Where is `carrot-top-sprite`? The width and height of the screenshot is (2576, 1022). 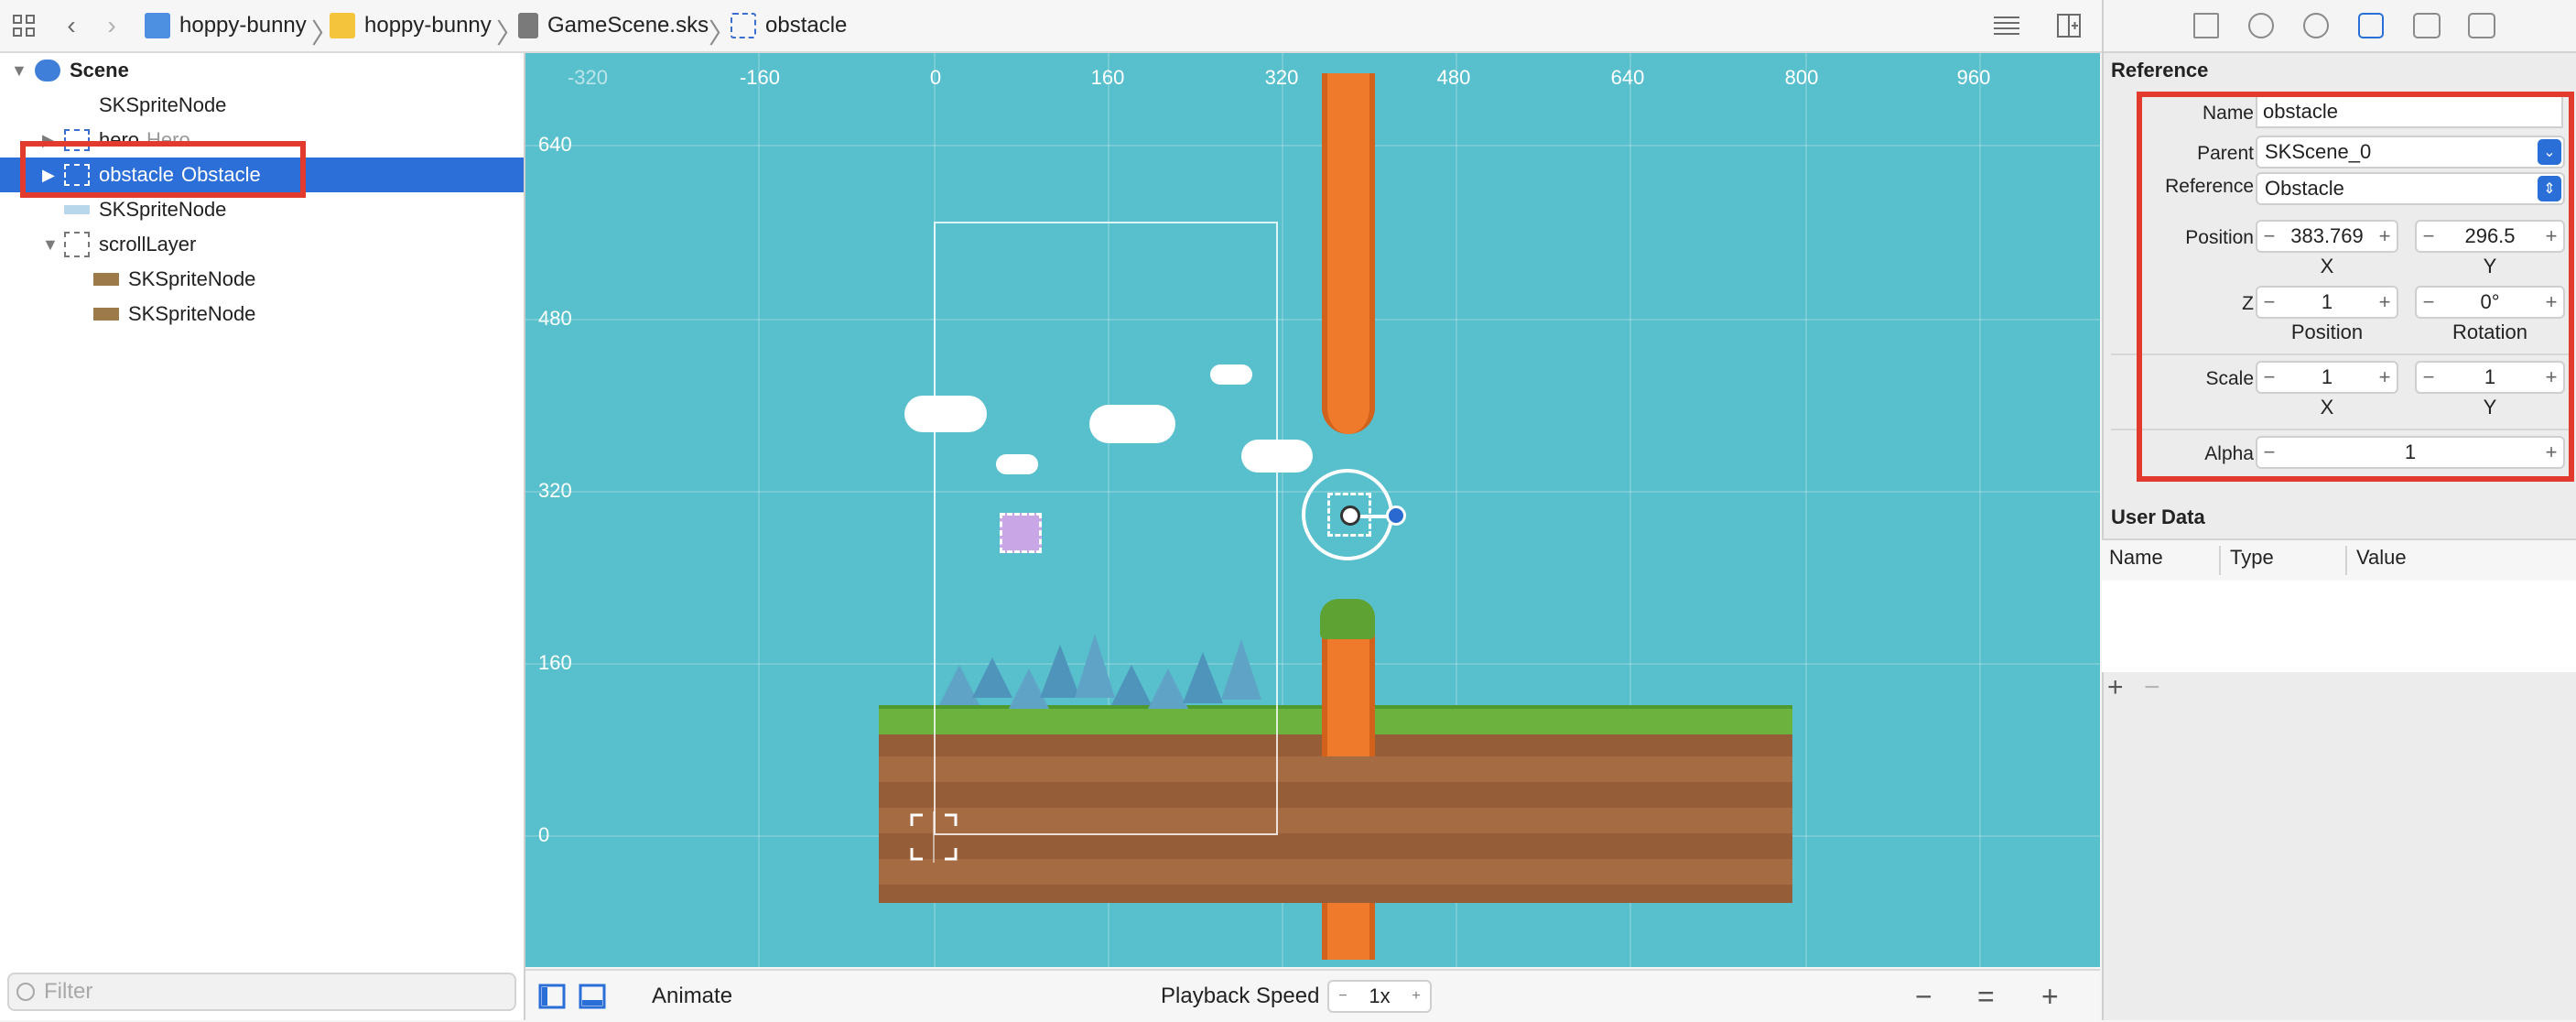
carrot-top-sprite is located at coordinates (1348, 254).